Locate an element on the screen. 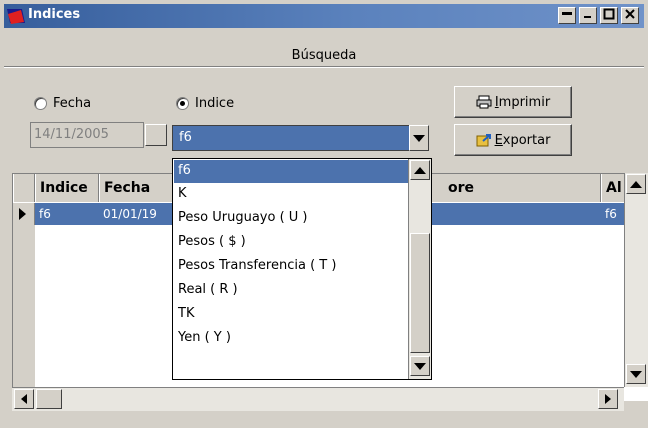  maximize-button is located at coordinates (609, 15).